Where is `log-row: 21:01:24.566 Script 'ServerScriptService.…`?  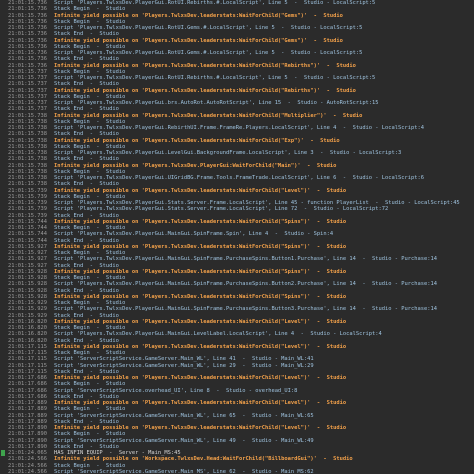
log-row: 21:01:24.566 Script 'ServerScriptService.… is located at coordinates (237, 471).